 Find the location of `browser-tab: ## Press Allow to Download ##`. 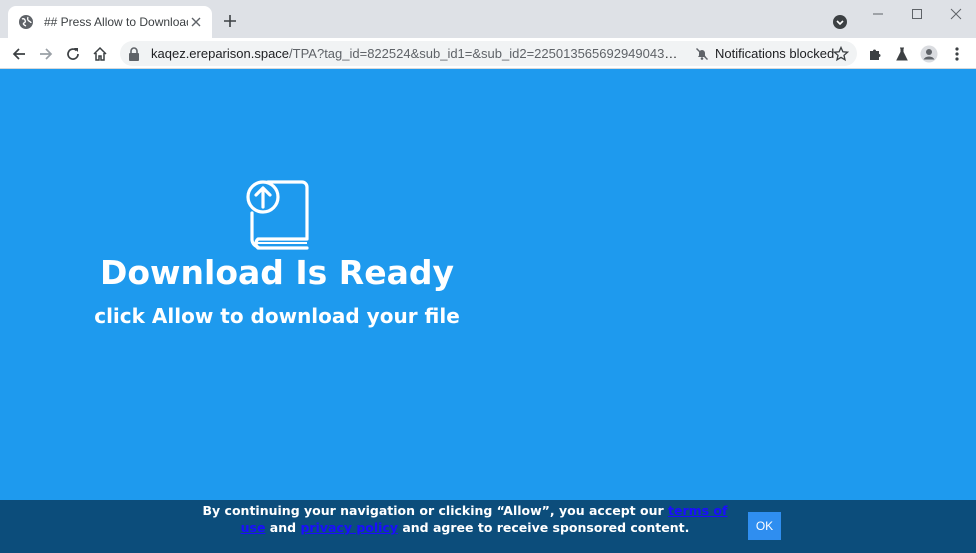

browser-tab: ## Press Allow to Download ## is located at coordinates (110, 22).